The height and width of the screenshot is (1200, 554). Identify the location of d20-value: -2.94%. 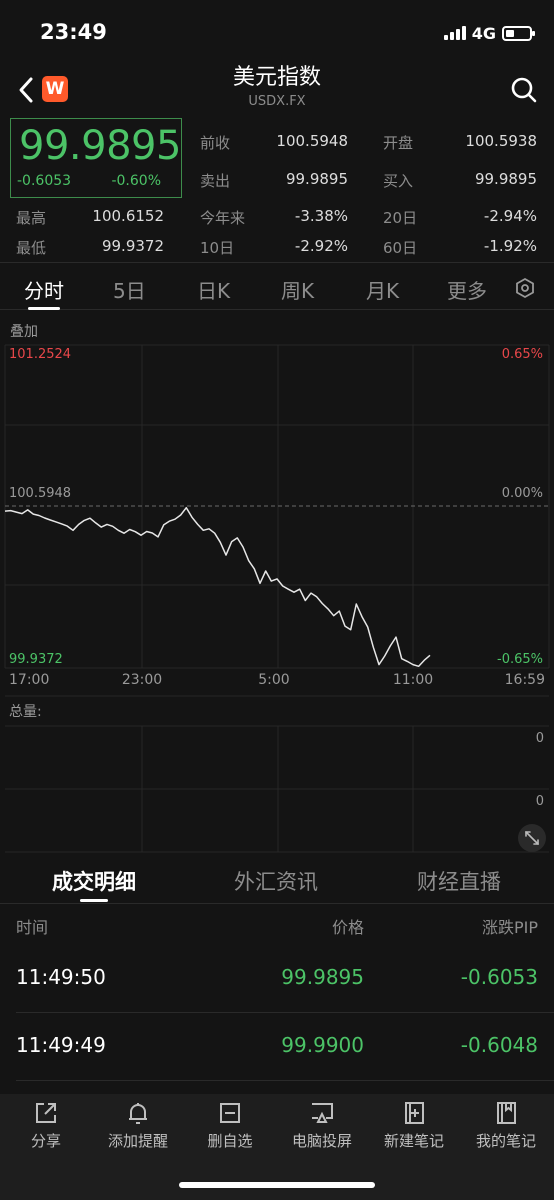
(510, 216).